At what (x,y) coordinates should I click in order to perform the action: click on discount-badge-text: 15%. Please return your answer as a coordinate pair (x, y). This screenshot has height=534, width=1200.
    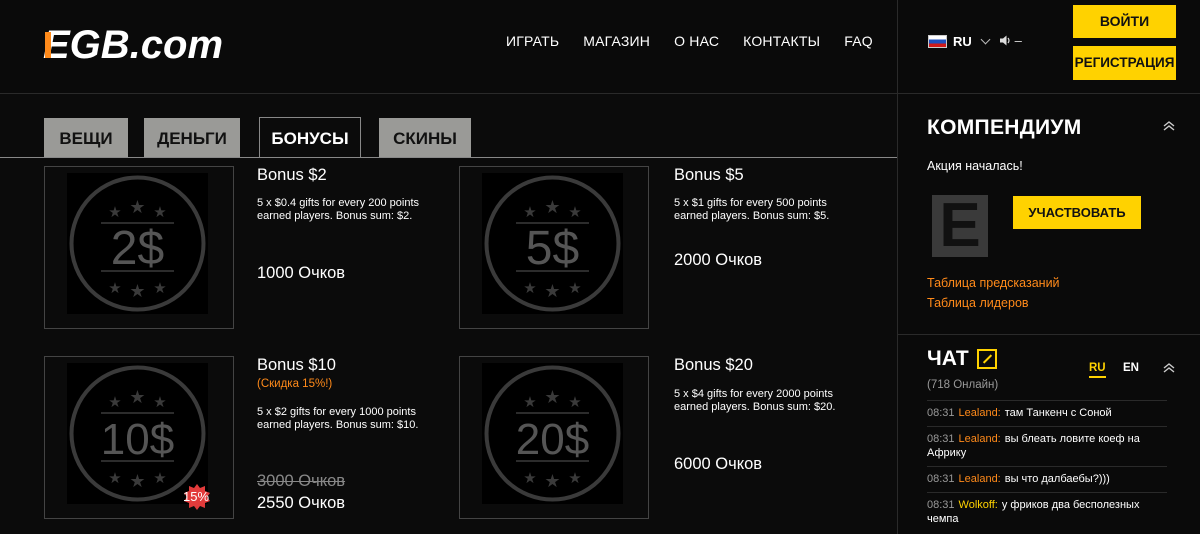
    Looking at the image, I should click on (196, 496).